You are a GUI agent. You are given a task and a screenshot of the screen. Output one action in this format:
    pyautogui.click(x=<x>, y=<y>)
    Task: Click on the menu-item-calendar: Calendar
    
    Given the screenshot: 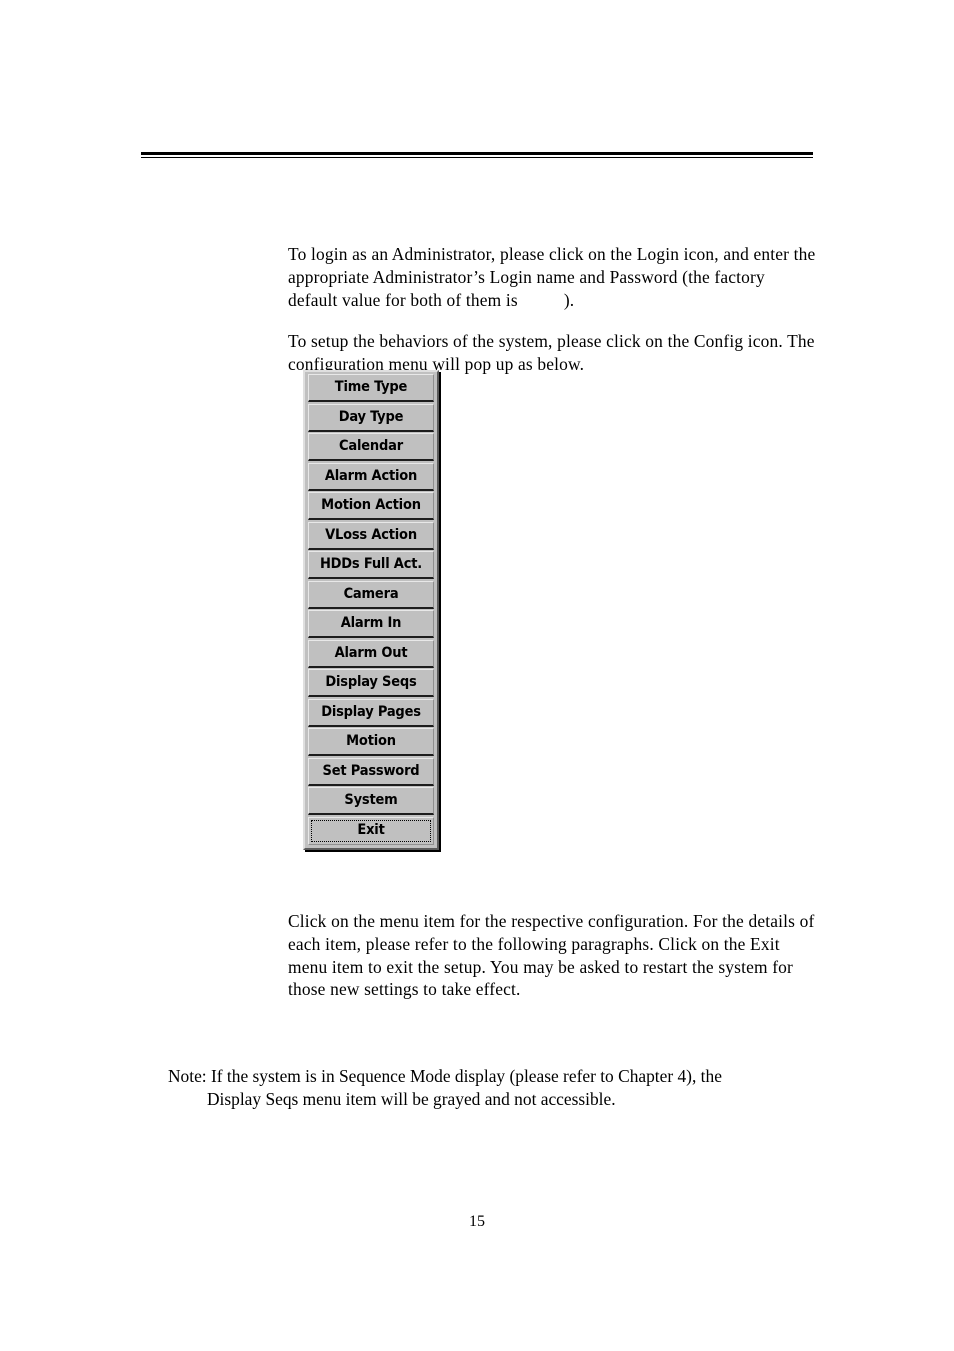 What is the action you would take?
    pyautogui.click(x=371, y=447)
    